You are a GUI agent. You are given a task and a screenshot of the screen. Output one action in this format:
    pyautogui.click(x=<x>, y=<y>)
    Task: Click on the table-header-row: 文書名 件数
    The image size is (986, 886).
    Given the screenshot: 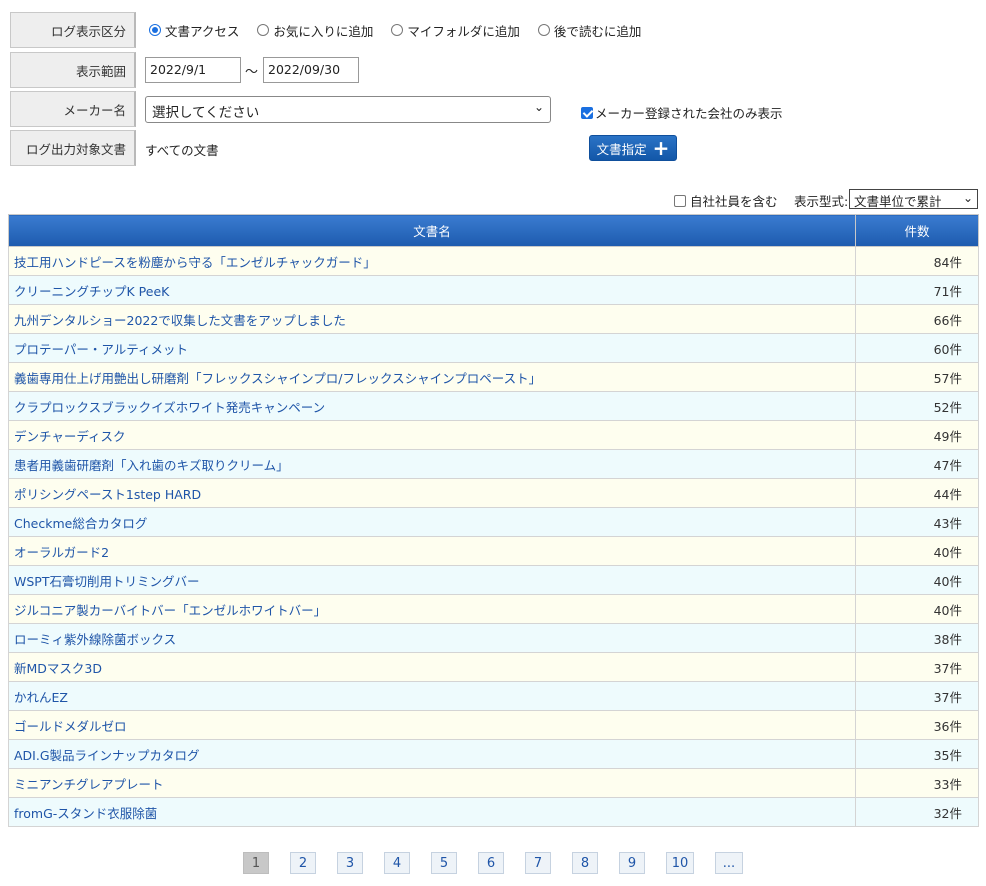 What is the action you would take?
    pyautogui.click(x=493, y=230)
    